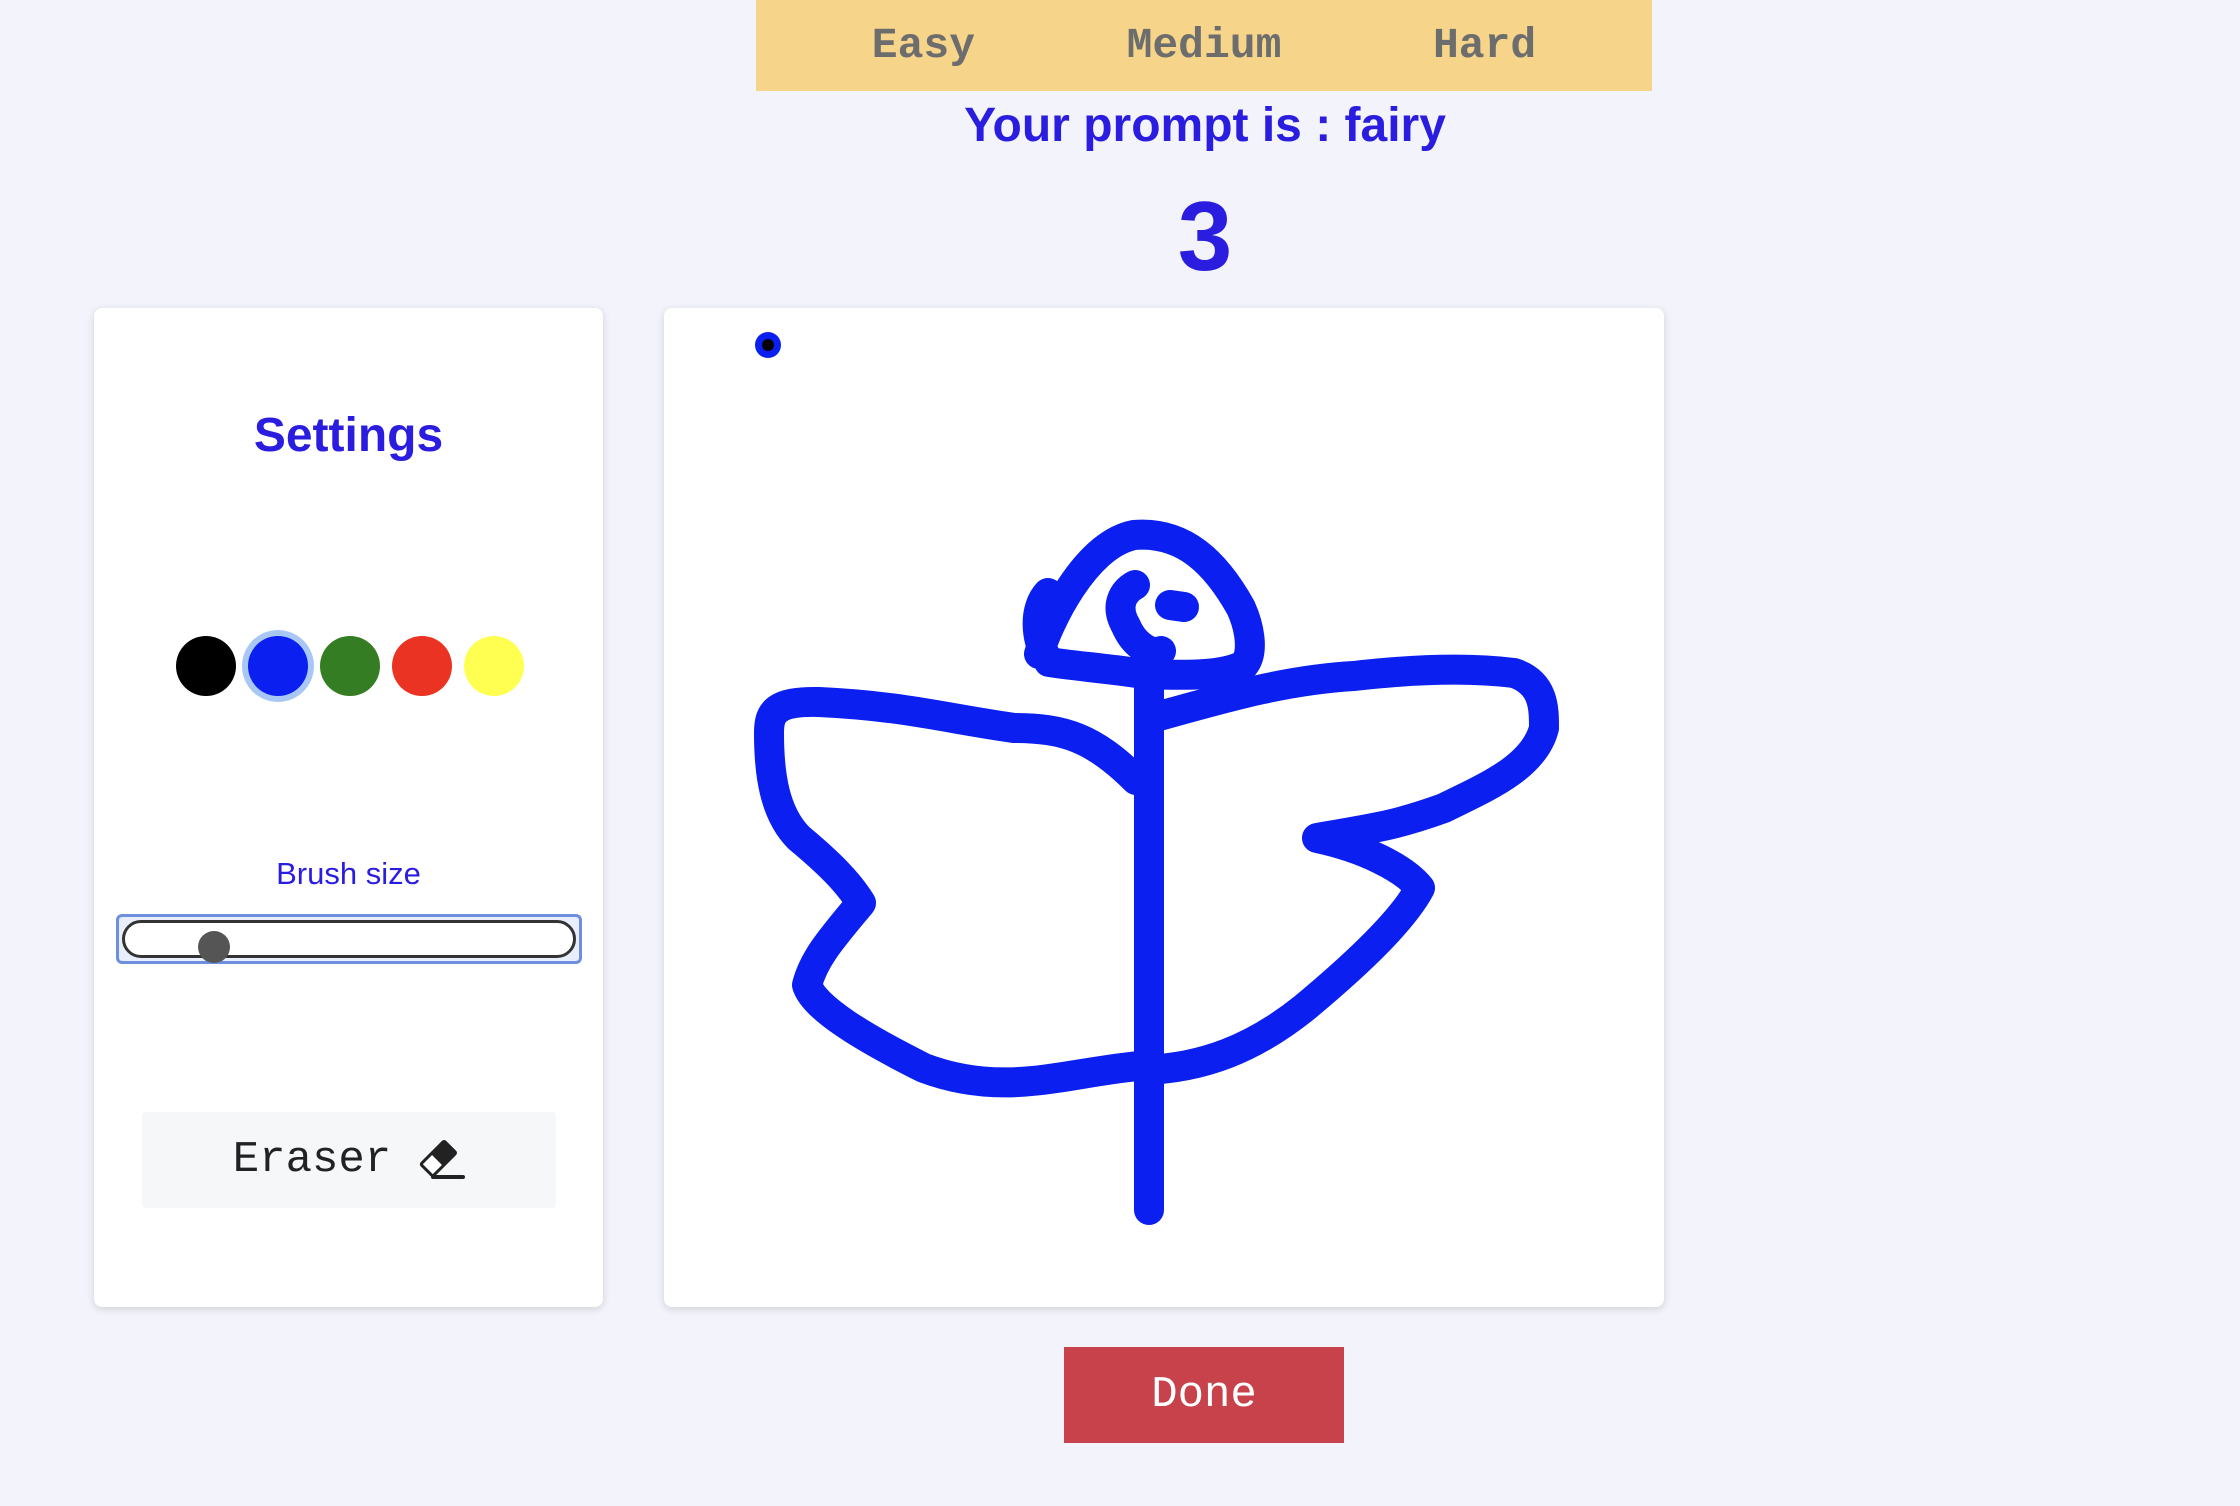 Image resolution: width=2240 pixels, height=1506 pixels. I want to click on stroke-right-wing, so click(1344, 869).